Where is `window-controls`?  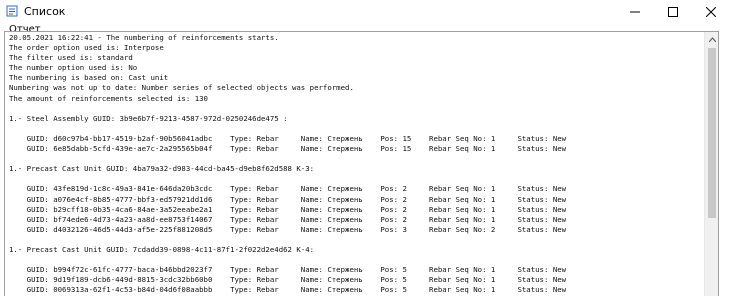
window-controls is located at coordinates (673, 11).